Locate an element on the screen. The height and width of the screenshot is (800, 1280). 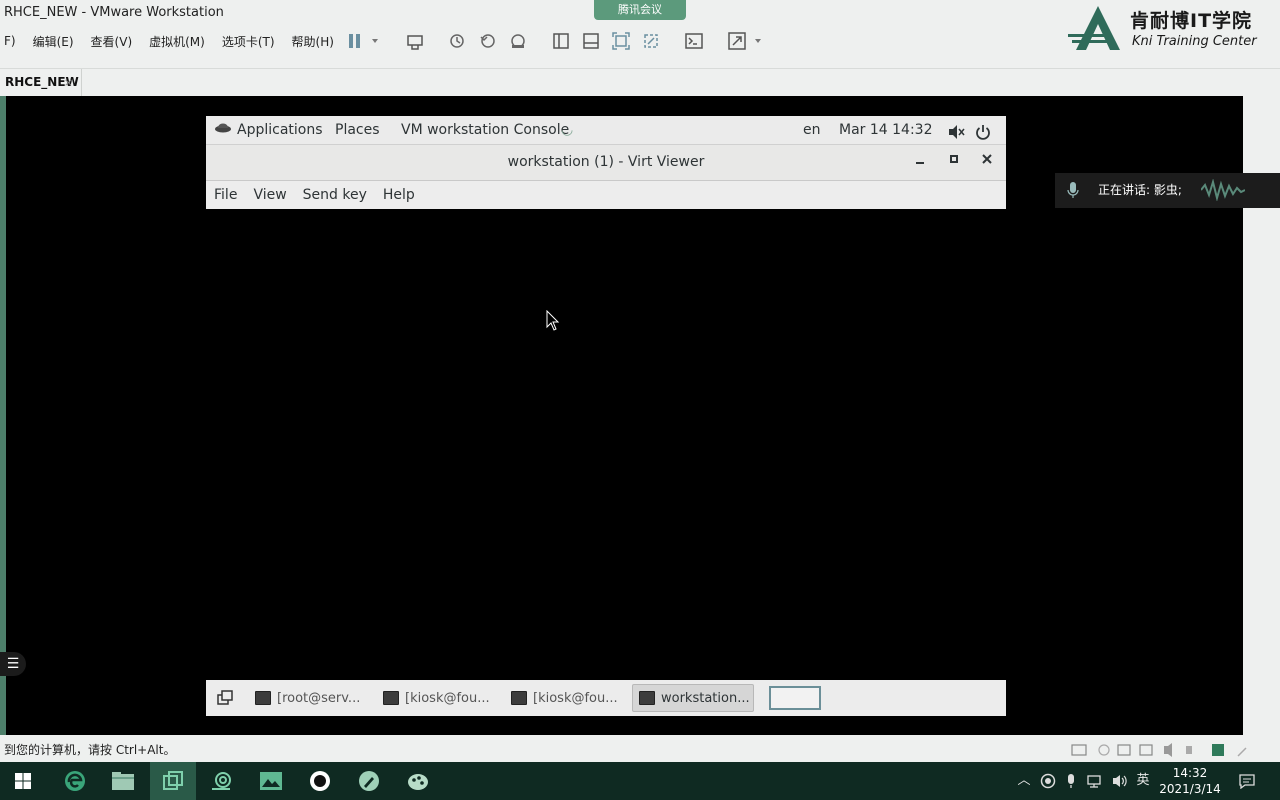
revert-snapshot-button is located at coordinates (488, 41).